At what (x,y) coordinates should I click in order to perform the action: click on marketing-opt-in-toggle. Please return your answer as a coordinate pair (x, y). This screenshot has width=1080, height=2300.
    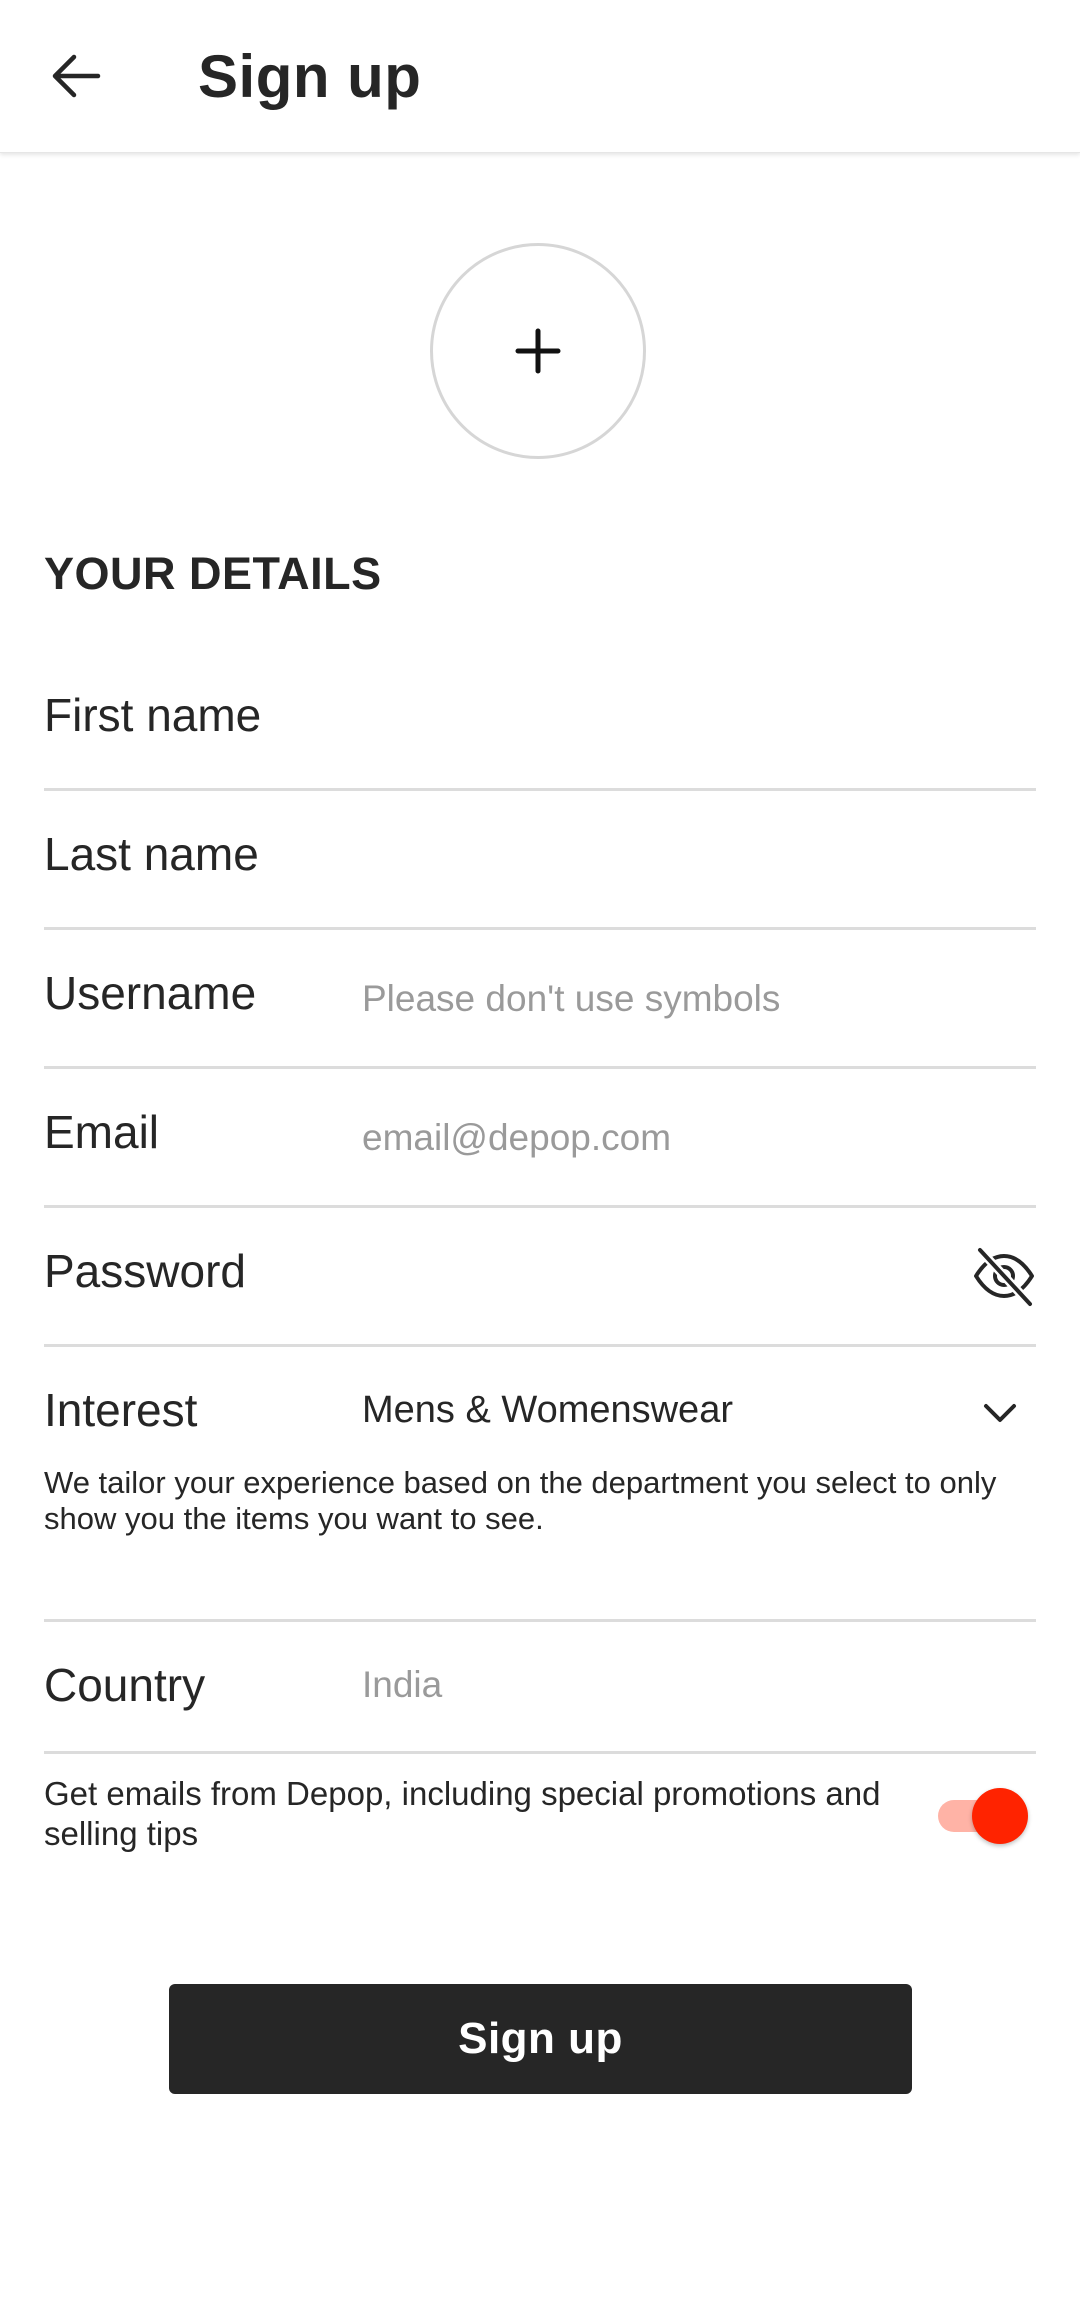
    Looking at the image, I should click on (984, 1815).